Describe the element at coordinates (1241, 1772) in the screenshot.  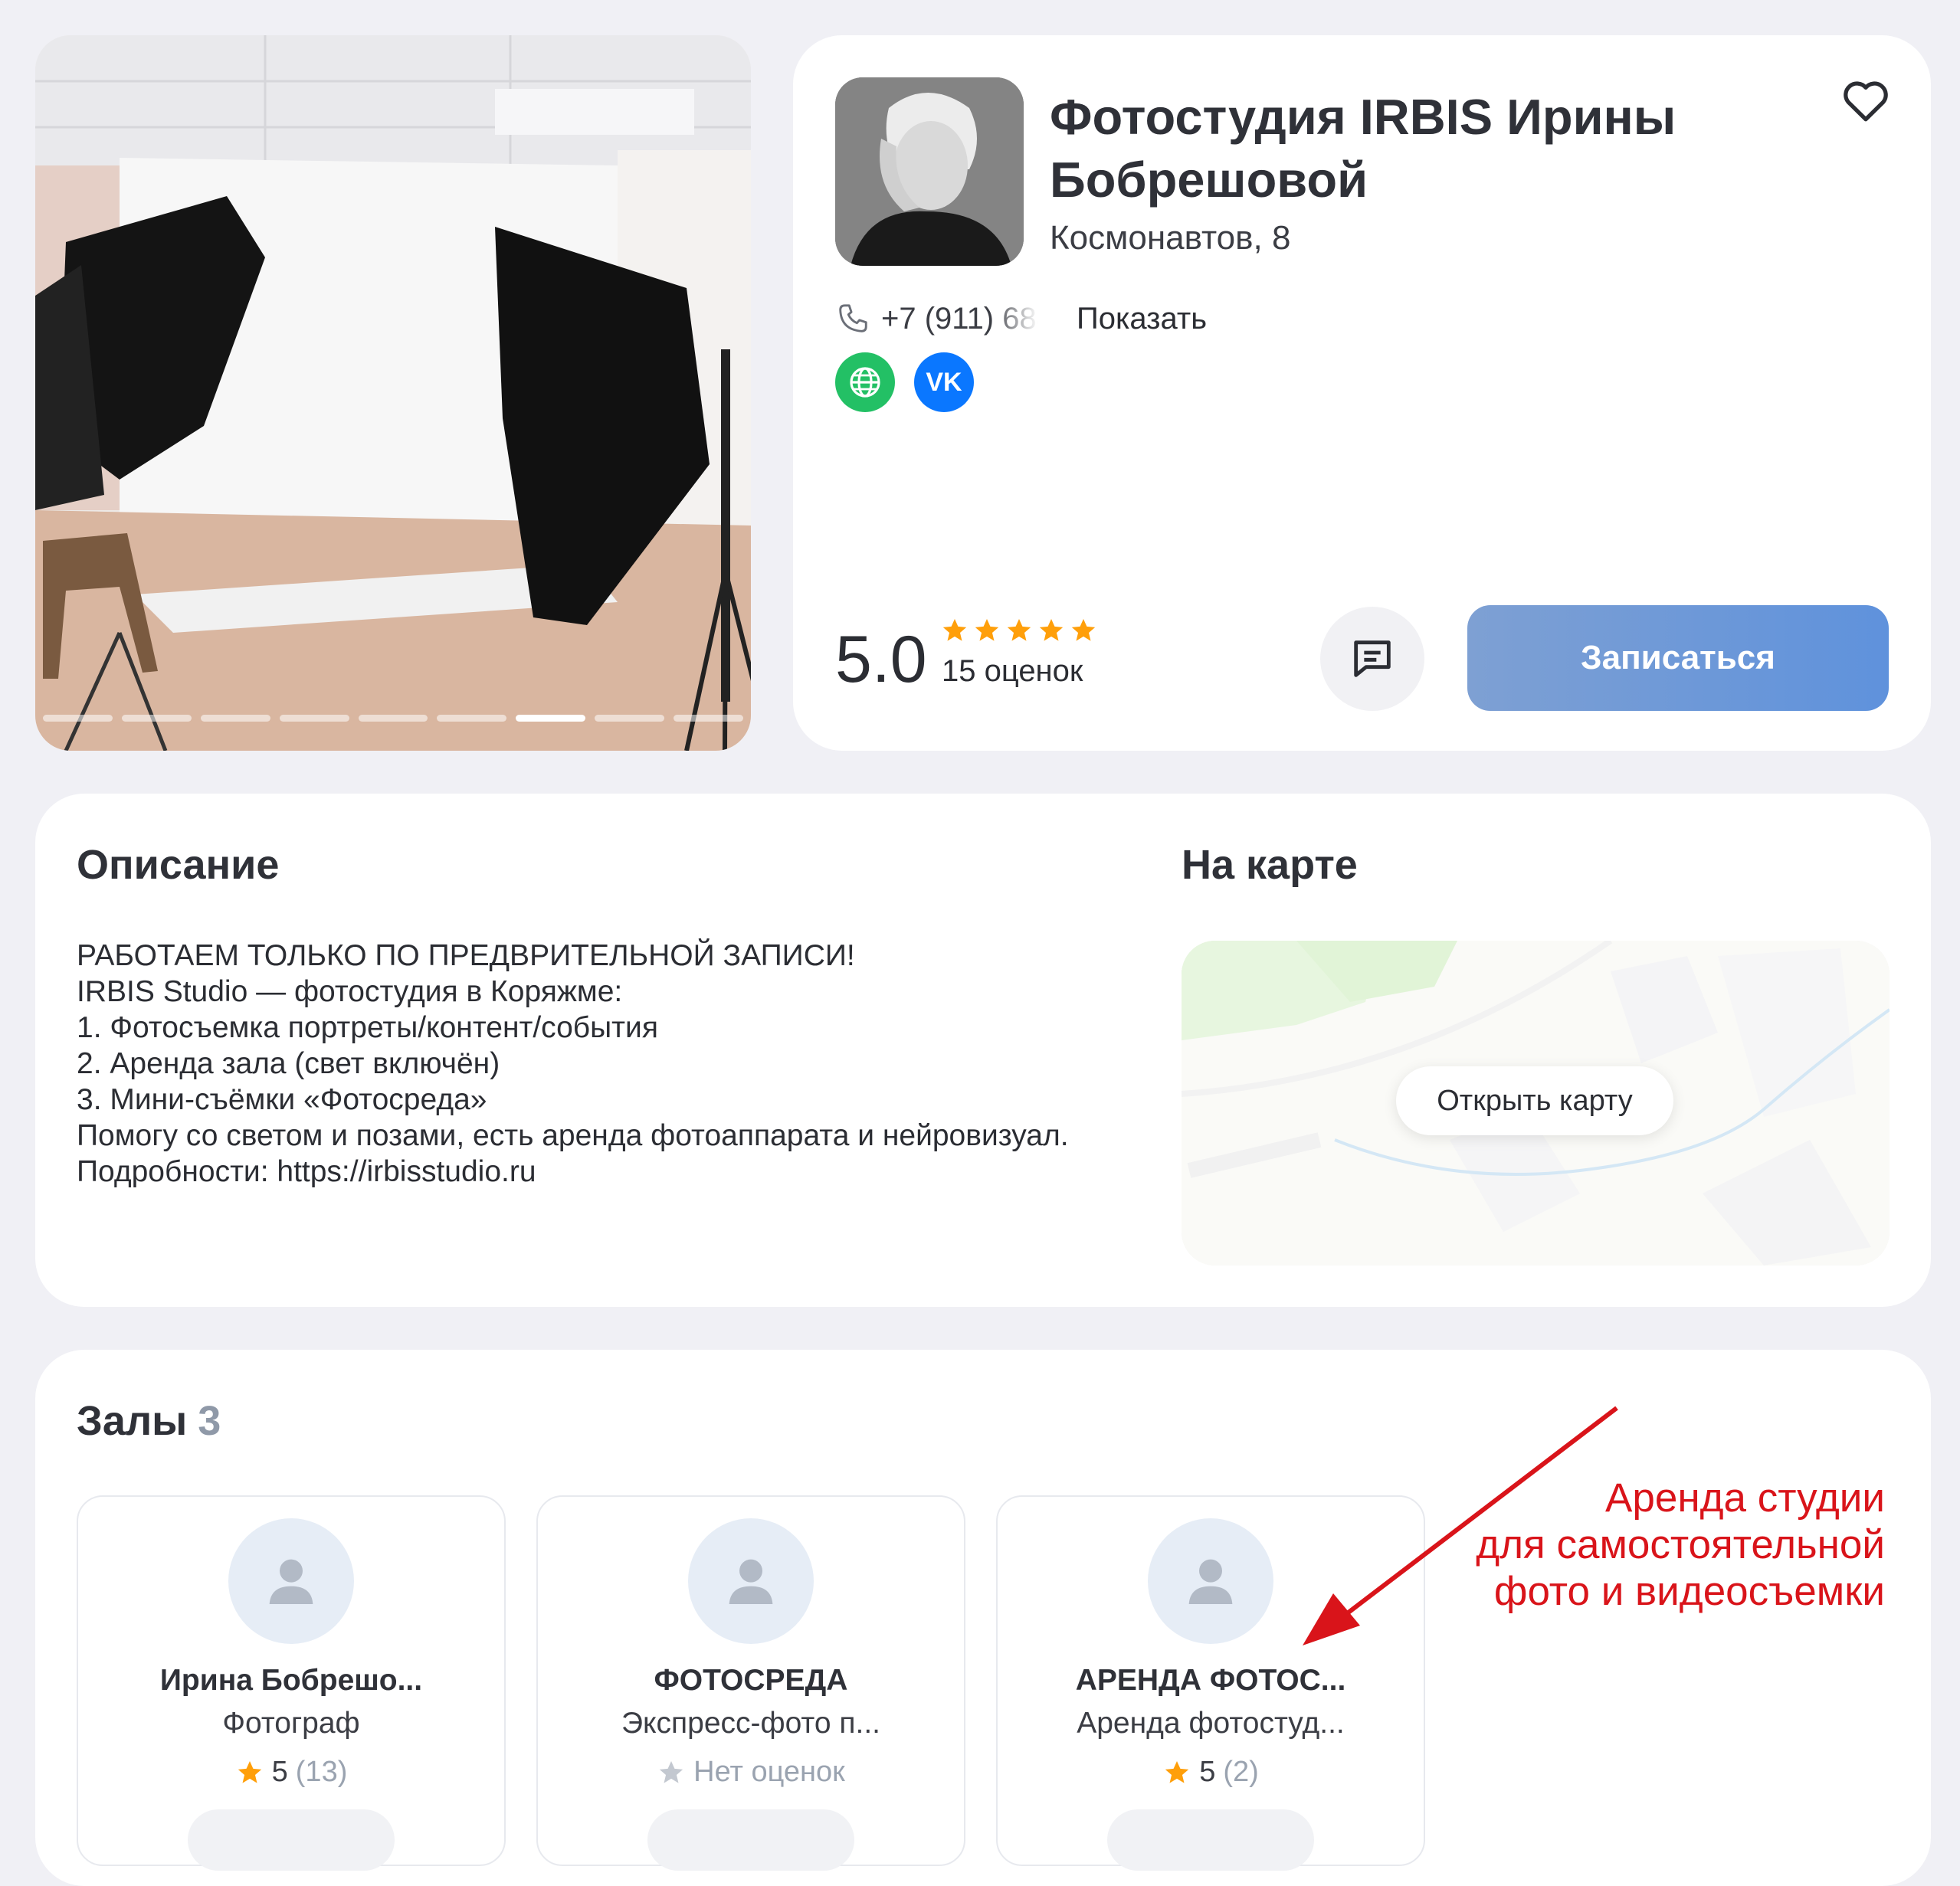
I see `hall-votes: (2)` at that location.